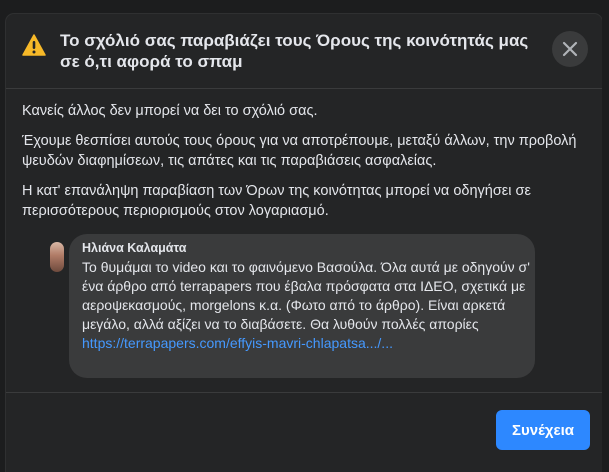 The width and height of the screenshot is (609, 472). Describe the element at coordinates (605, 236) in the screenshot. I see `page-scrollbar` at that location.